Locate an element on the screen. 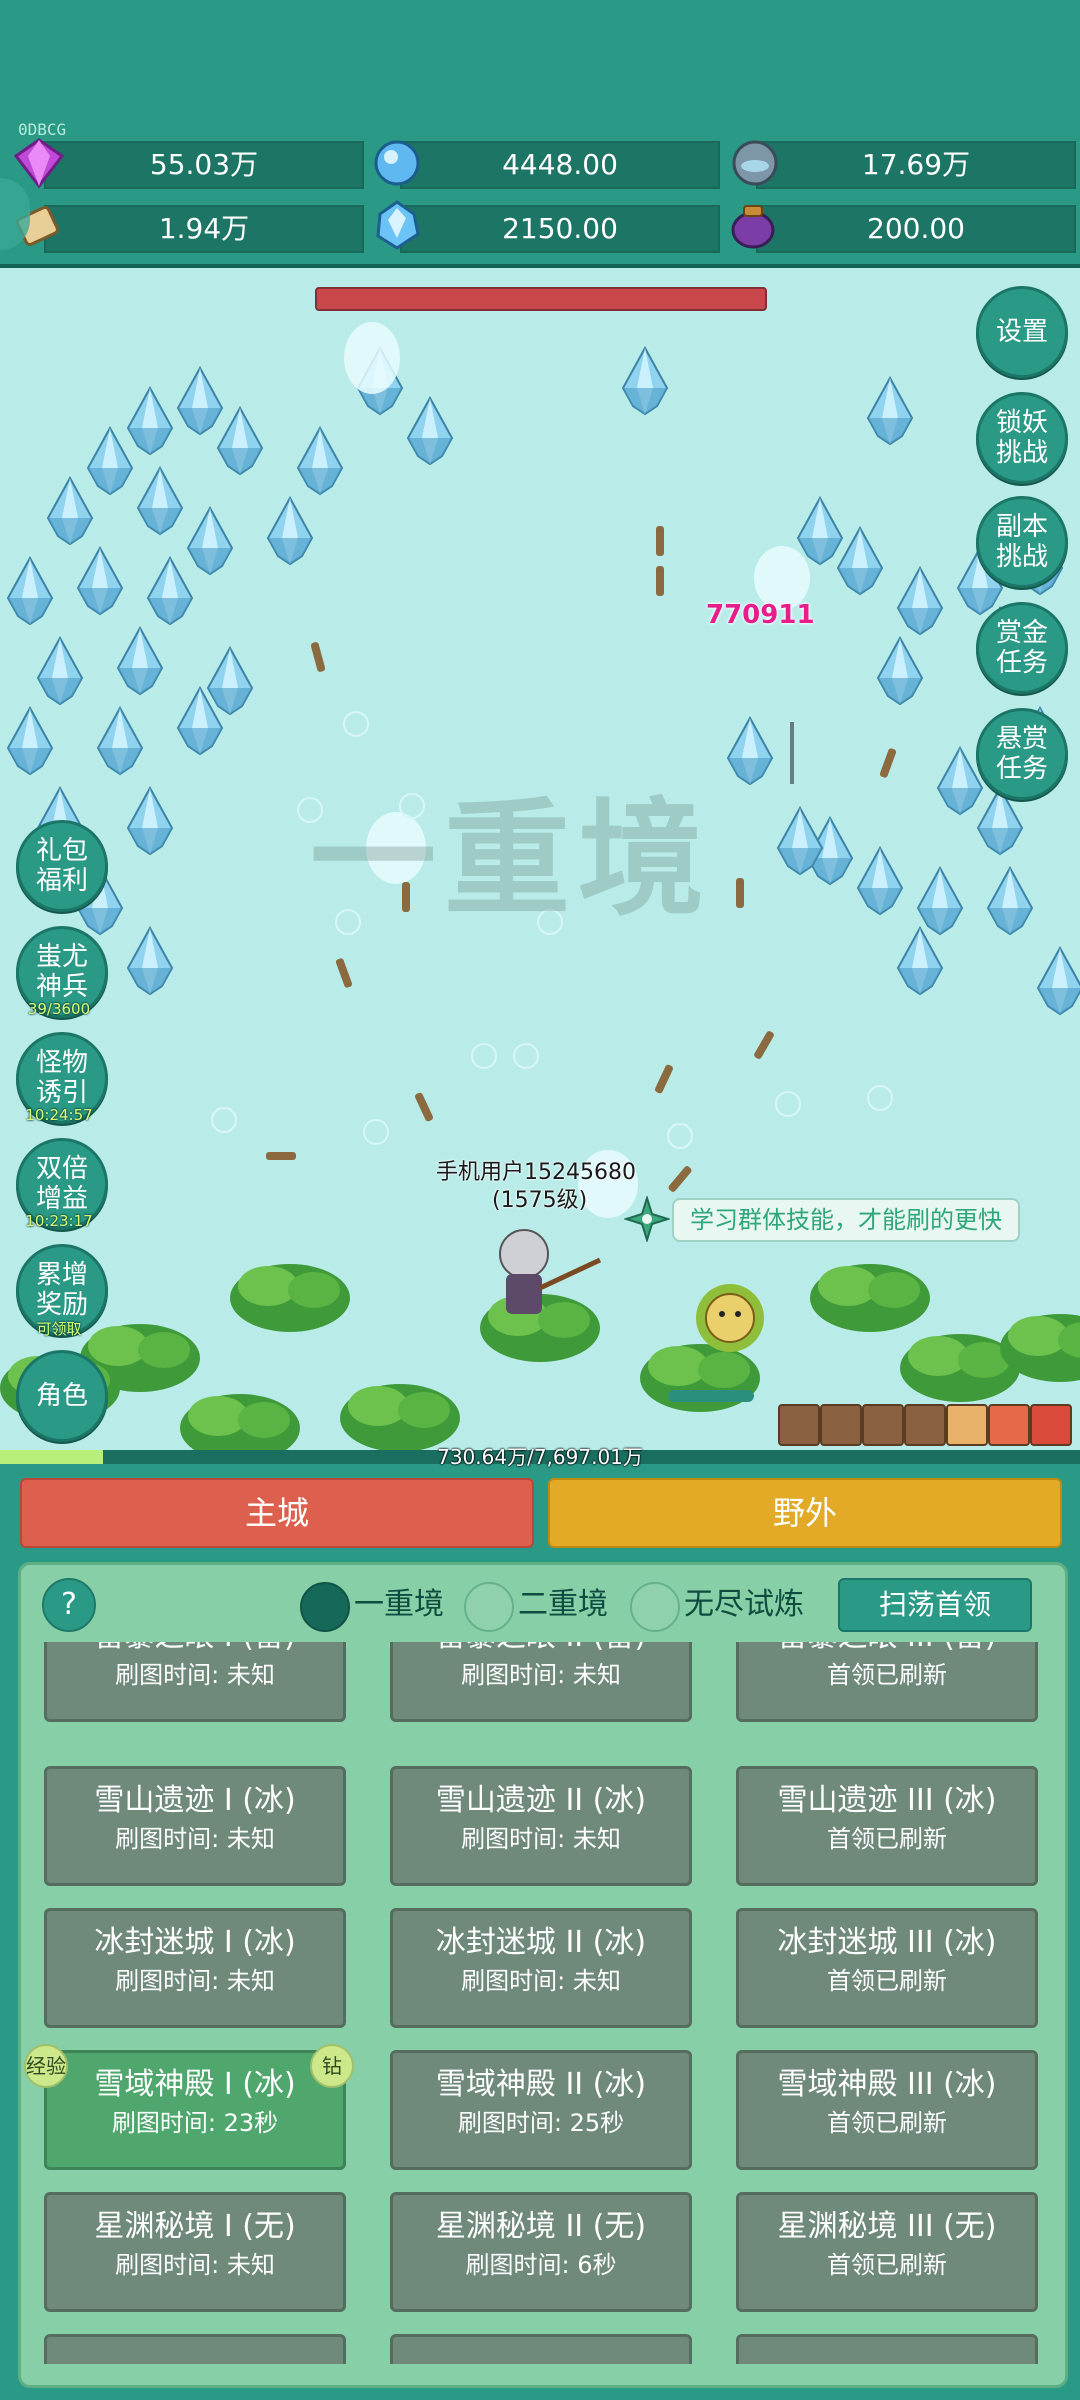  resource-scrolls: 1.94万 is located at coordinates (204, 229).